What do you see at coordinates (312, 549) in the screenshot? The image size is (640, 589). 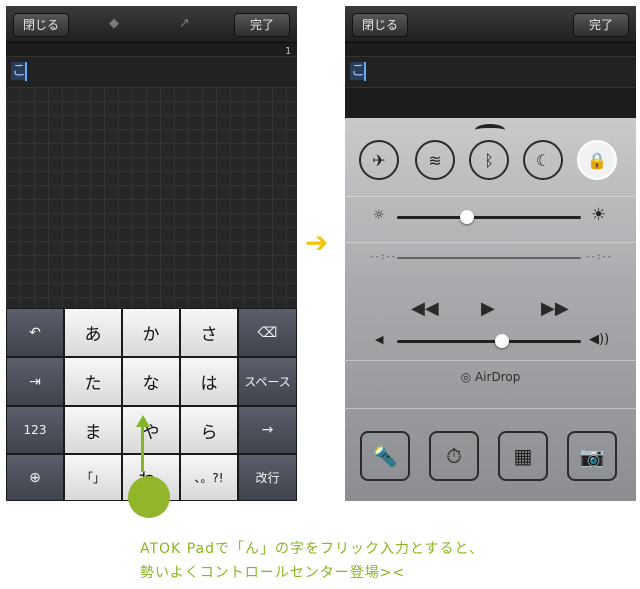 I see `caption-line-1: ATOK Padで「ん」の字をフリック入力とすると、` at bounding box center [312, 549].